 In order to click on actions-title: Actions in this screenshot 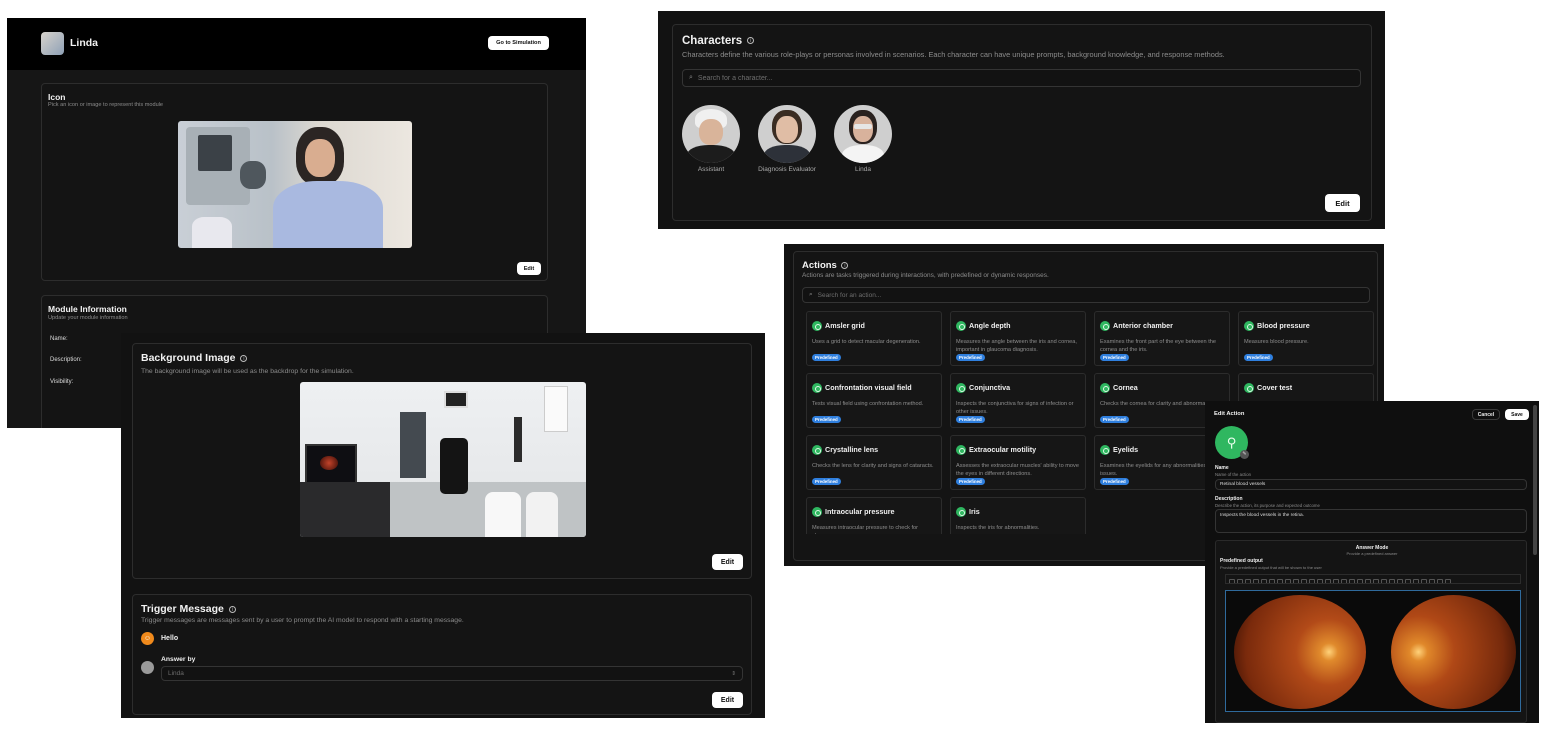, I will do `click(819, 265)`.